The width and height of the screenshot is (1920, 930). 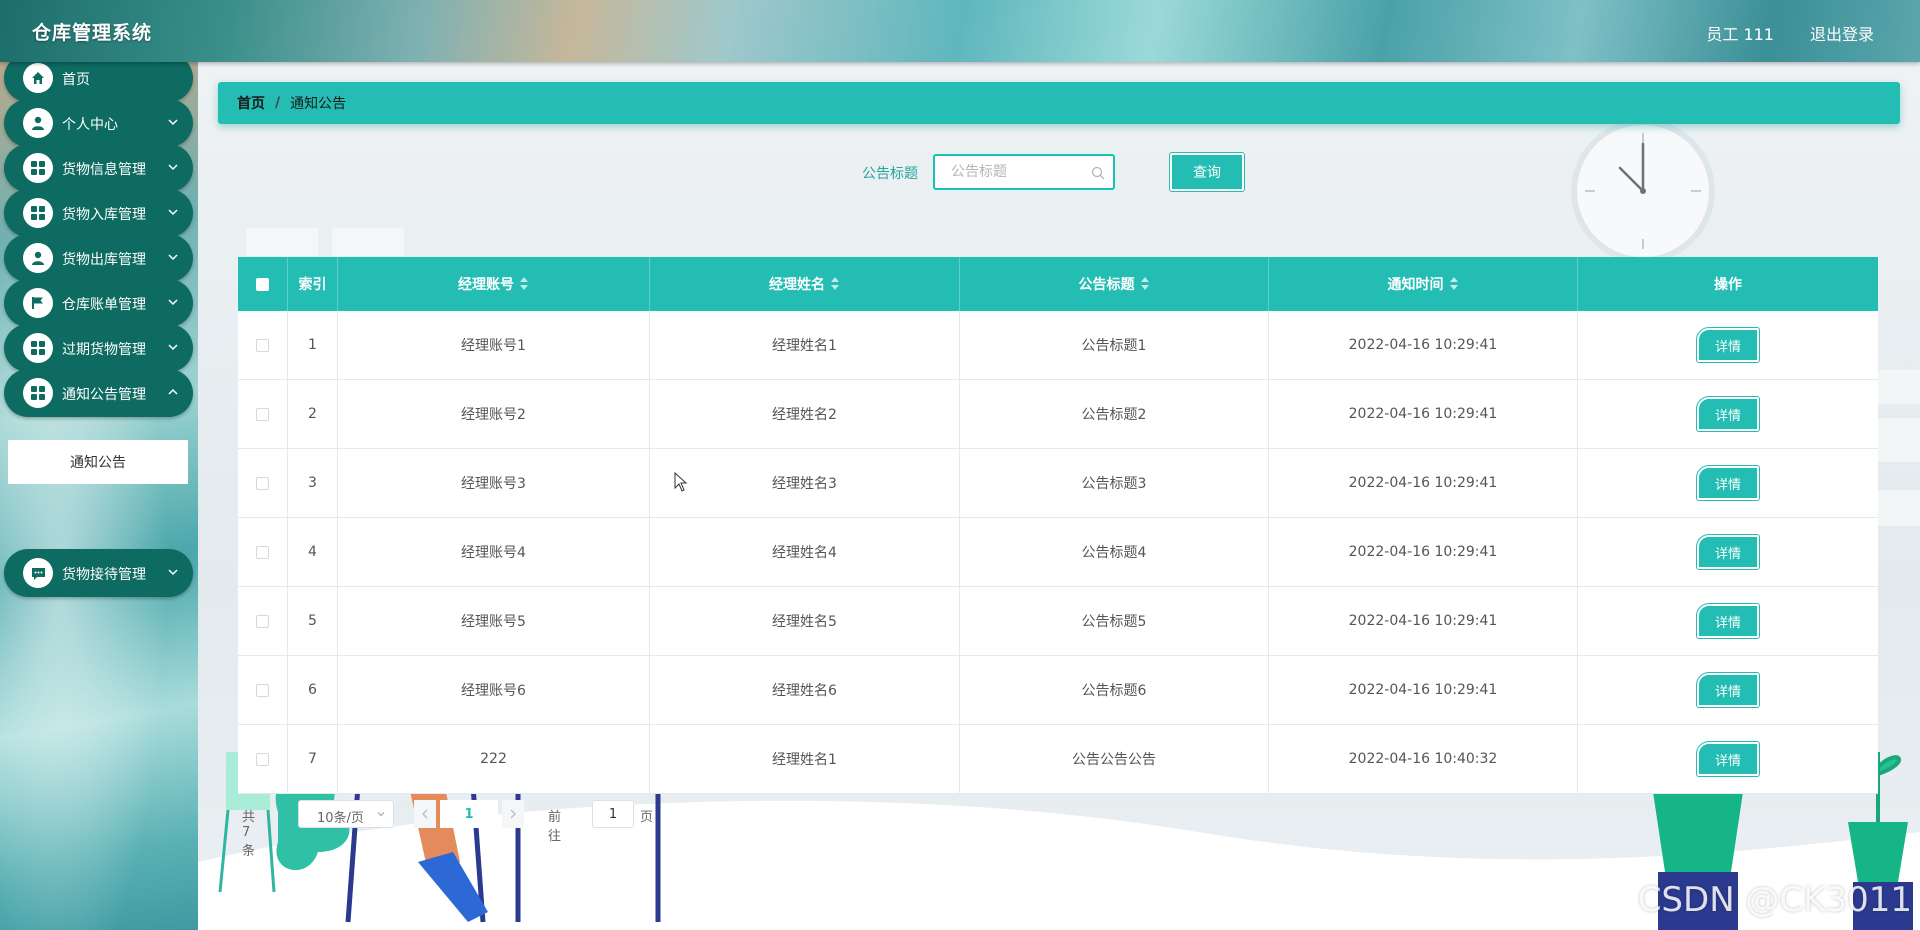 What do you see at coordinates (805, 552) in the screenshot?
I see `row-name-cell: 经理姓名4` at bounding box center [805, 552].